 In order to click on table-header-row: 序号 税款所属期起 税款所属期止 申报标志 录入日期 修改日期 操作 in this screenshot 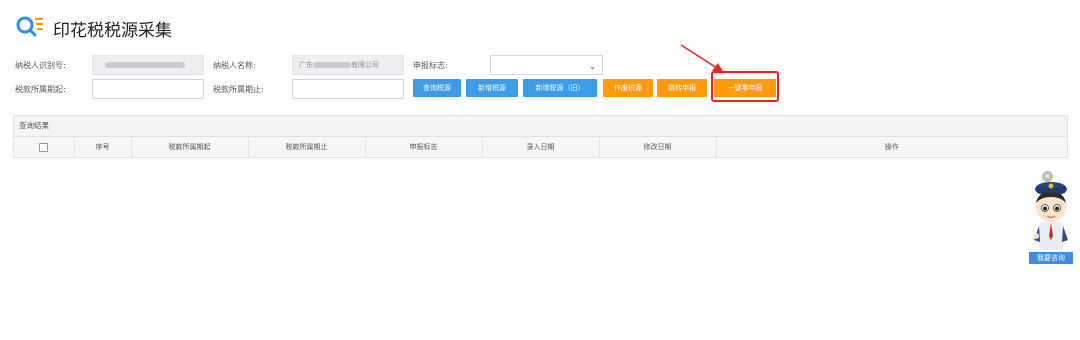, I will do `click(540, 147)`.